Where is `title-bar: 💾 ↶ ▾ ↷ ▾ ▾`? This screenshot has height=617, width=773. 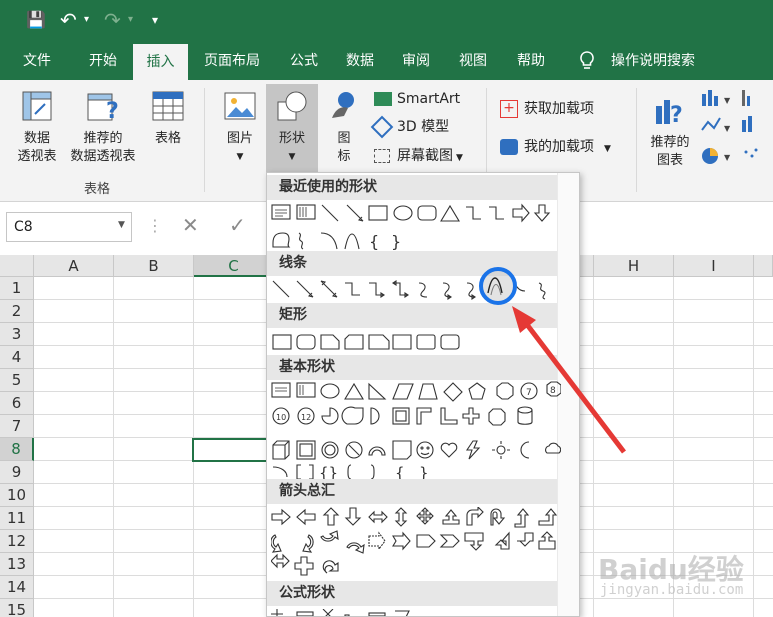 title-bar: 💾 ↶ ▾ ↷ ▾ ▾ is located at coordinates (386, 21).